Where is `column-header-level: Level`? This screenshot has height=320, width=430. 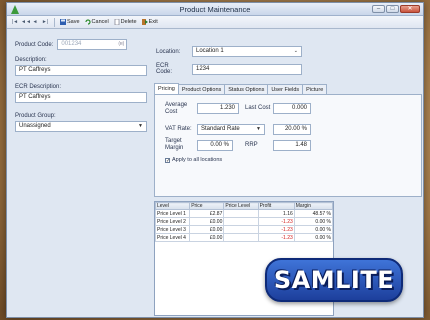
column-header-level: Level is located at coordinates (172, 206).